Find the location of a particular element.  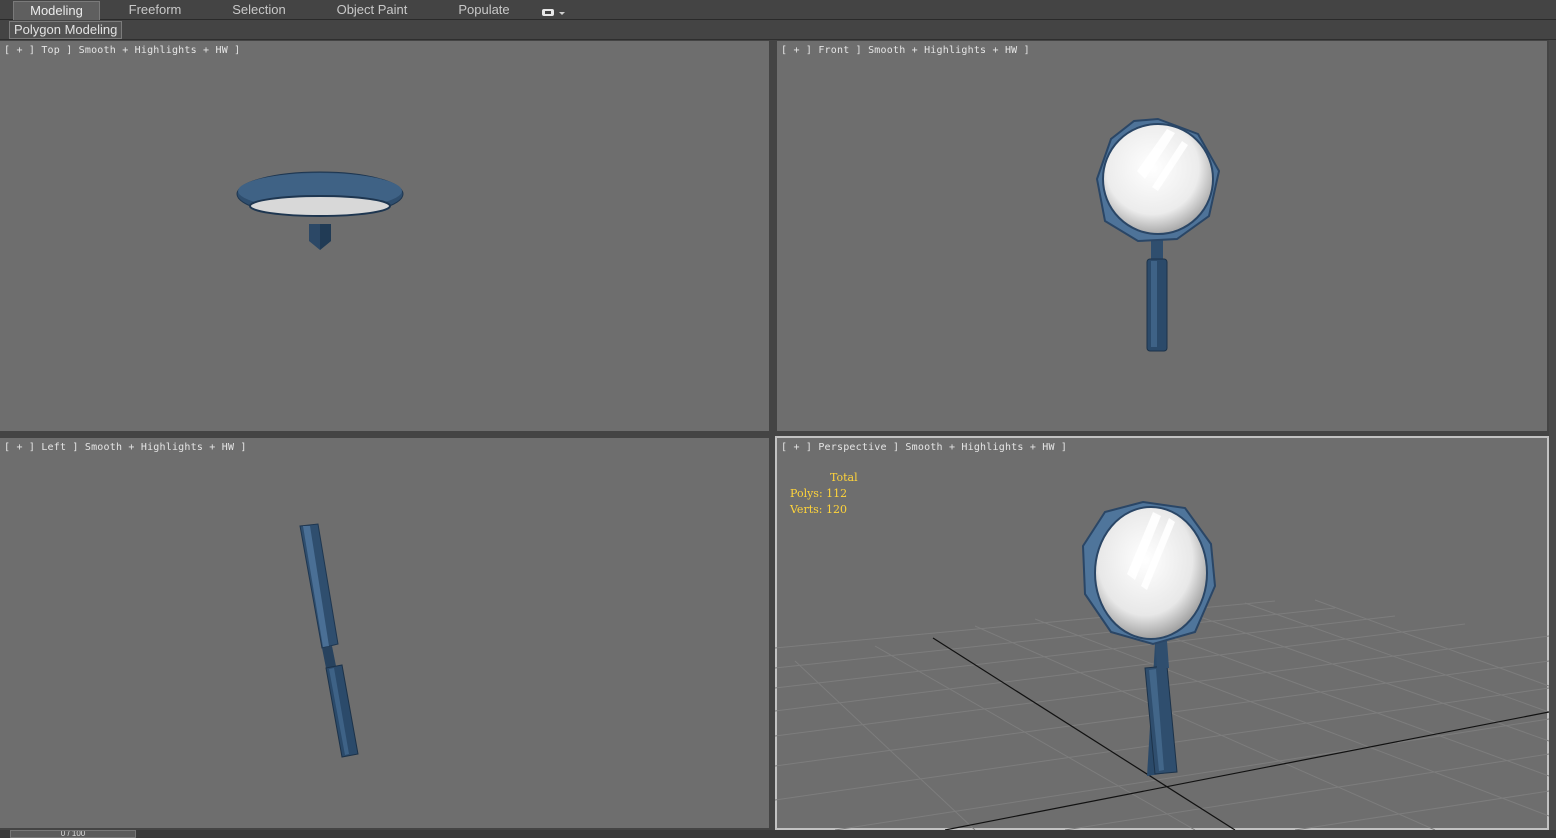

timeline-bar is located at coordinates (778, 834).